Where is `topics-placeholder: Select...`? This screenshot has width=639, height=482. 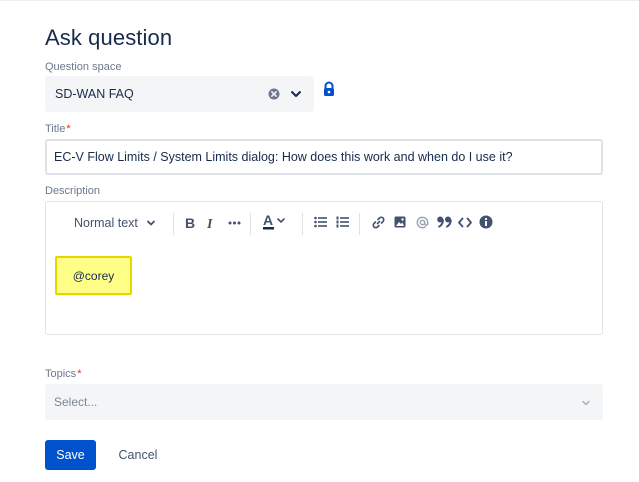
topics-placeholder: Select... is located at coordinates (76, 402).